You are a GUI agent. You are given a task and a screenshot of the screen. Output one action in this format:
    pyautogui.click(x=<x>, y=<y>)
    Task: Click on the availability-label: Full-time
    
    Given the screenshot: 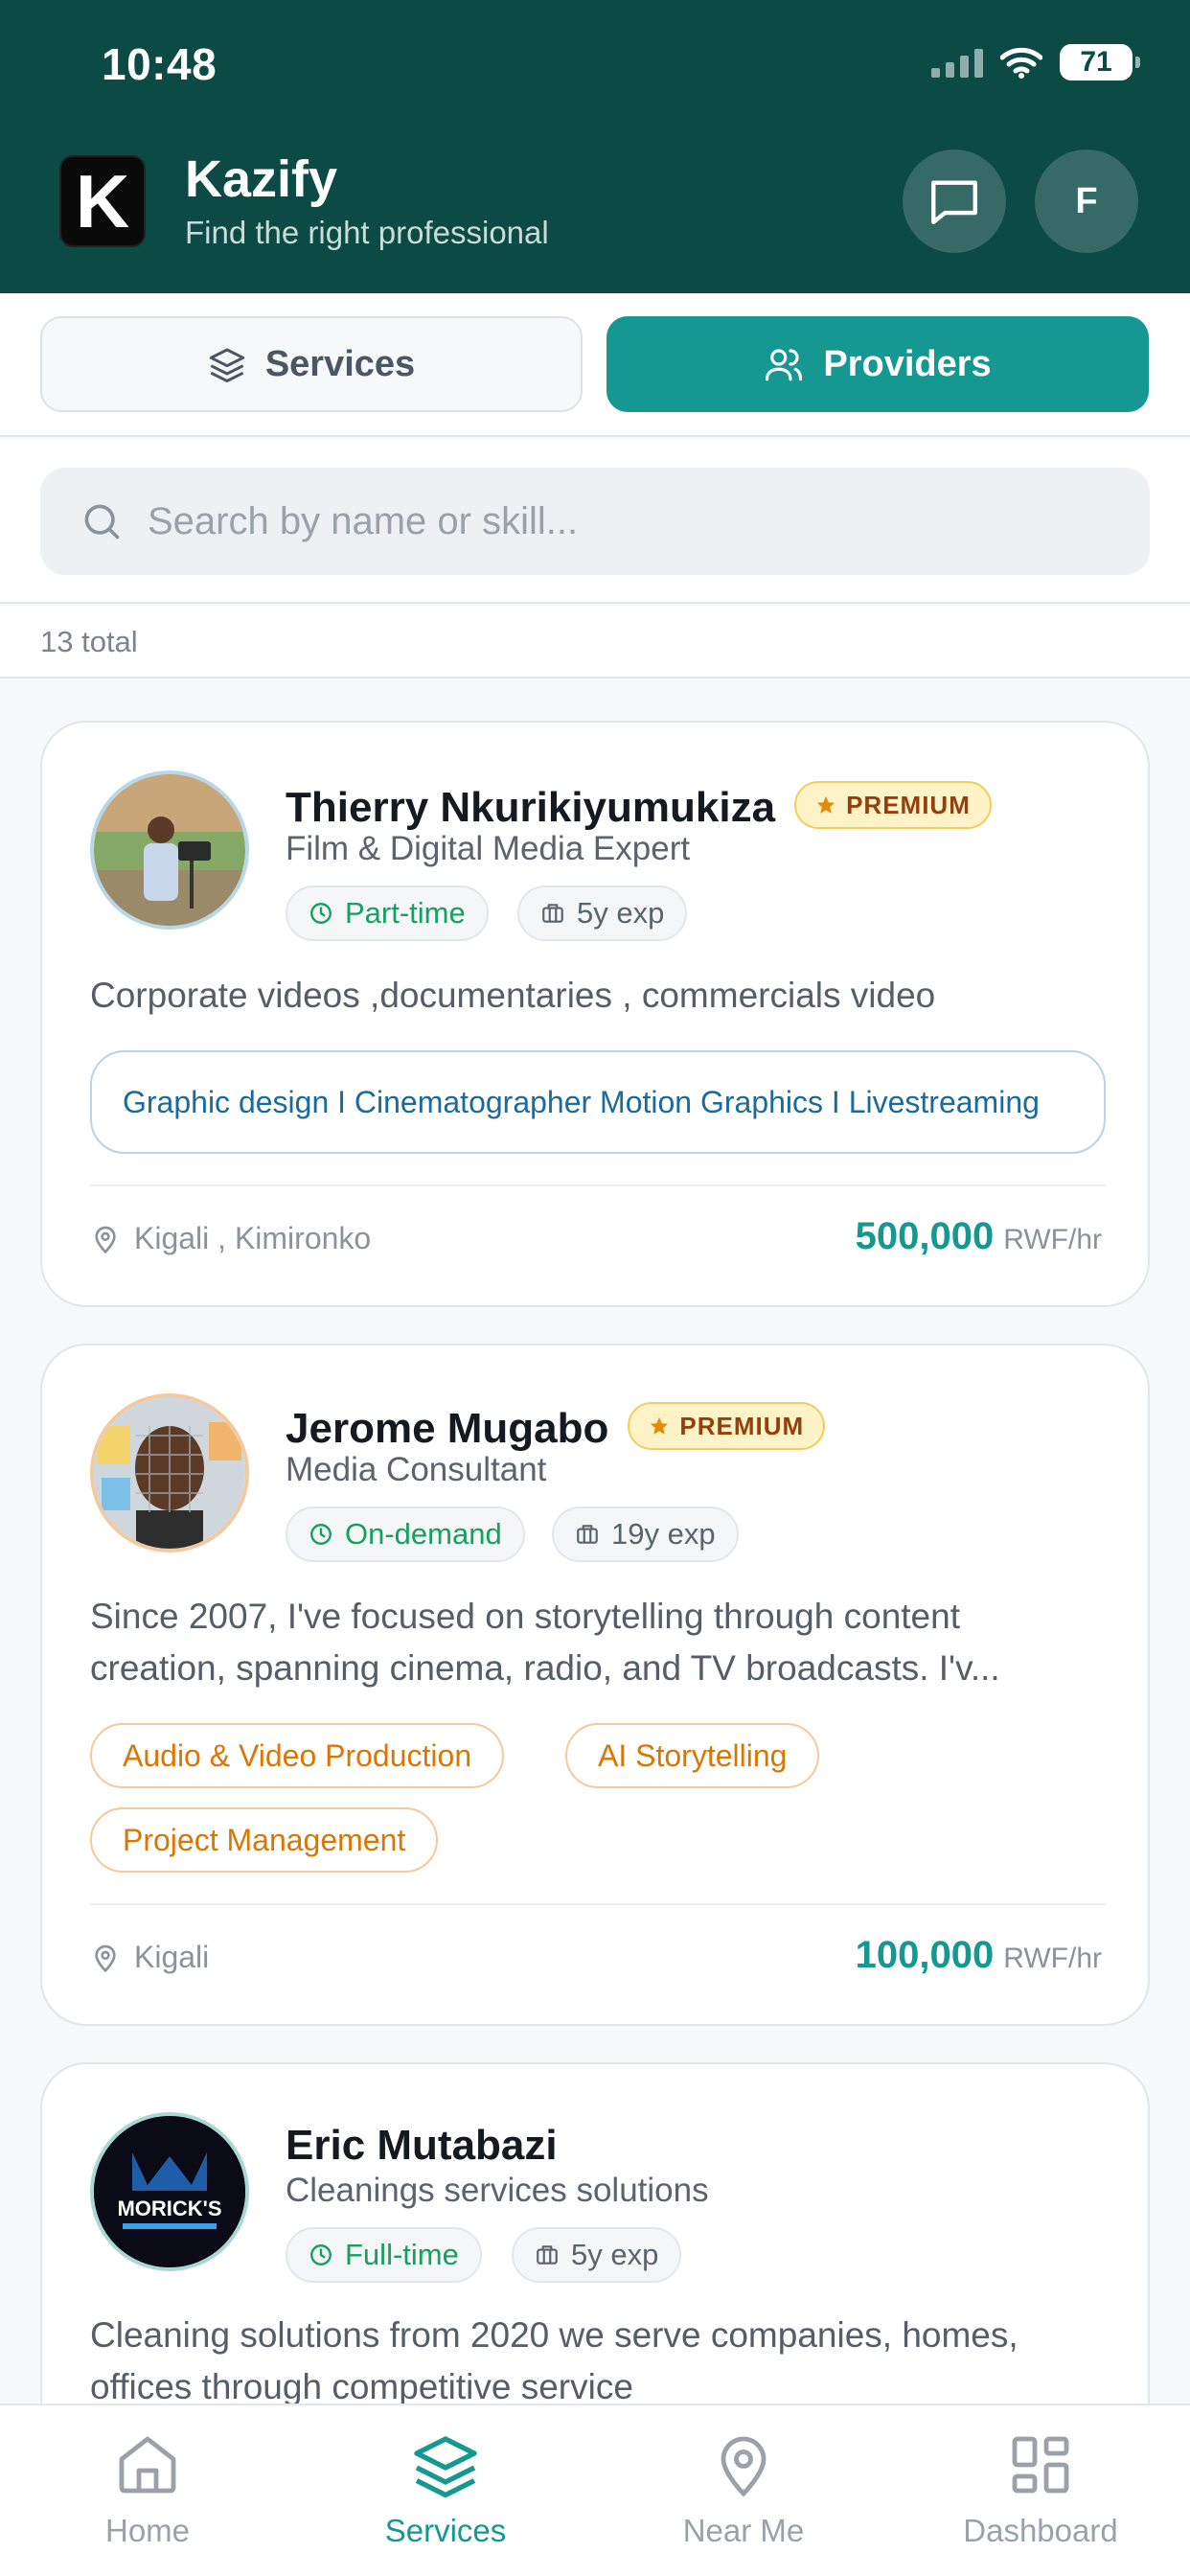 What is the action you would take?
    pyautogui.click(x=402, y=2254)
    